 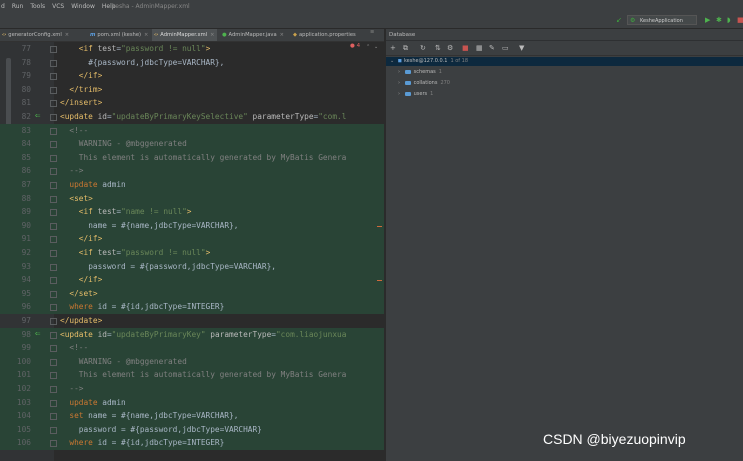 I want to click on tree-node-users: › users 1, so click(x=564, y=94).